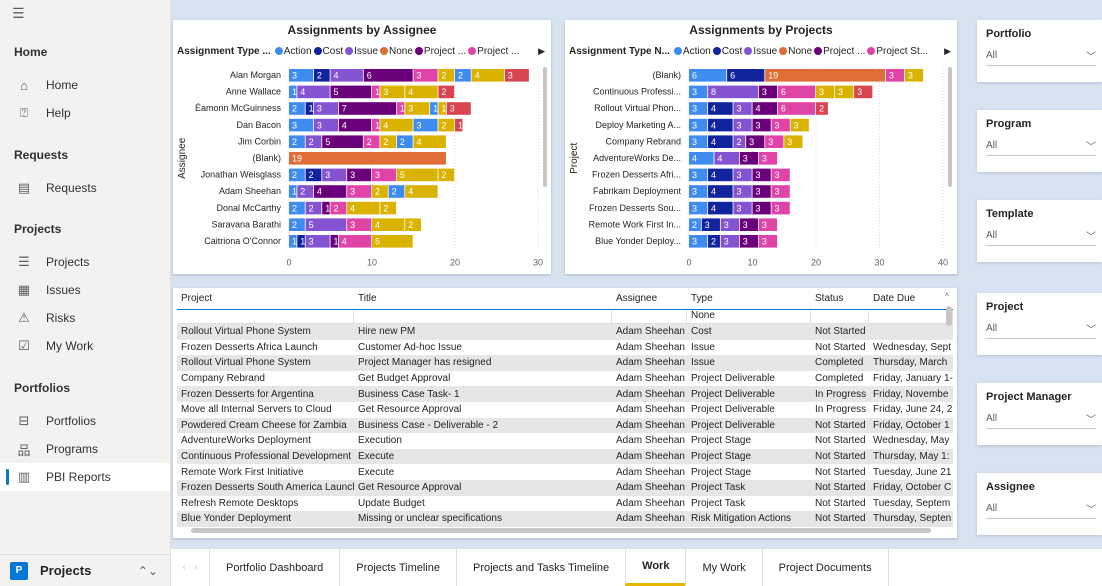  Describe the element at coordinates (250, 191) in the screenshot. I see `y-tick-label: Adam Sheehan` at that location.